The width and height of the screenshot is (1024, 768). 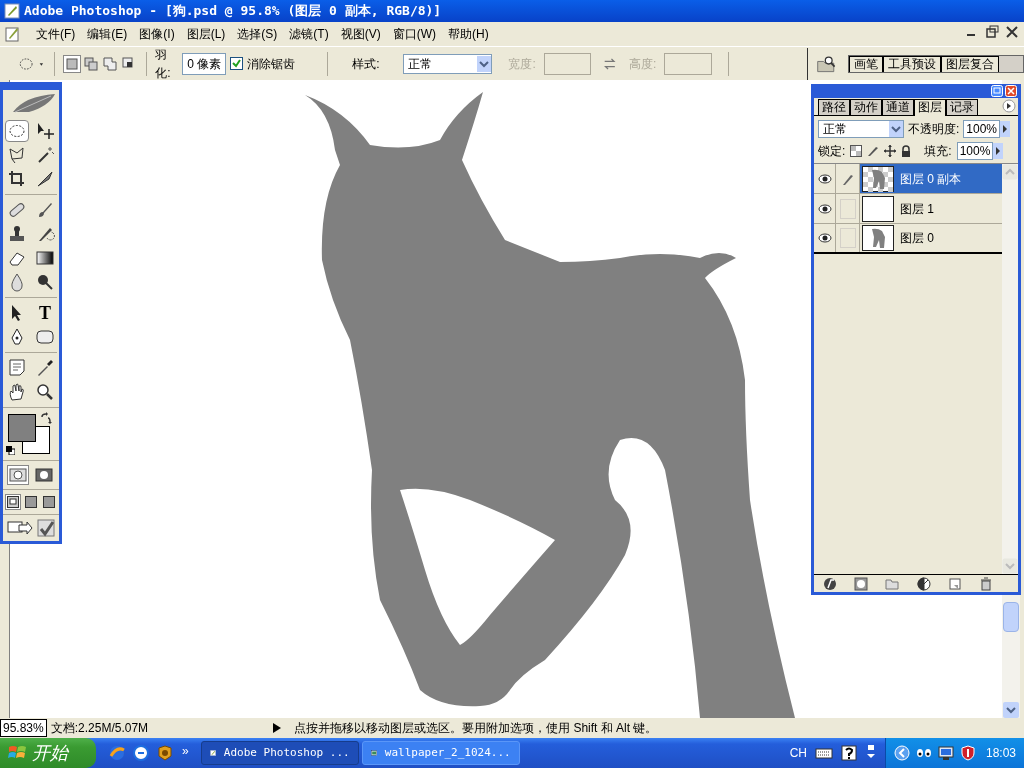 I want to click on keyboard-icon, so click(x=823, y=753).